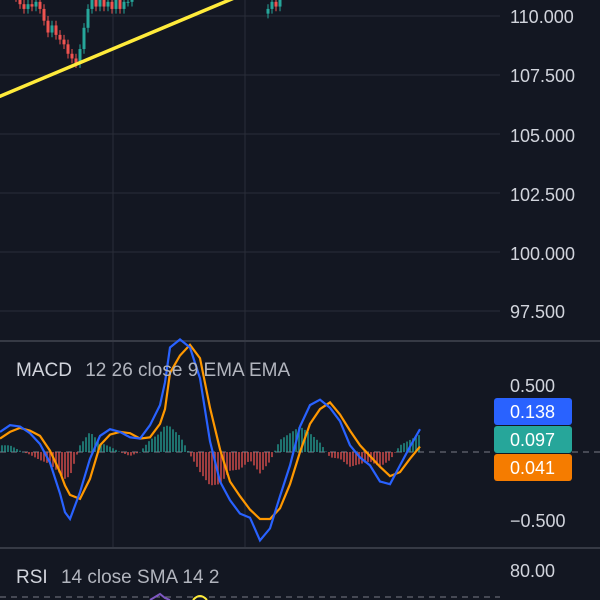  I want to click on price-tick-102-5: 102.500, so click(542, 195).